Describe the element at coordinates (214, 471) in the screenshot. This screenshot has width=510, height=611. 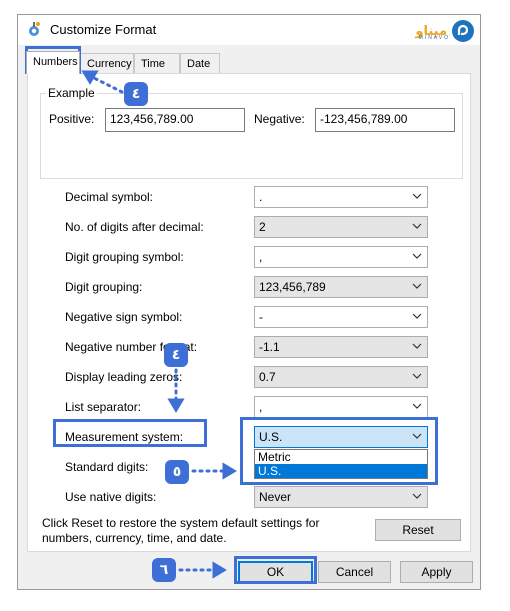
I see `arrow-to-dropdown` at that location.